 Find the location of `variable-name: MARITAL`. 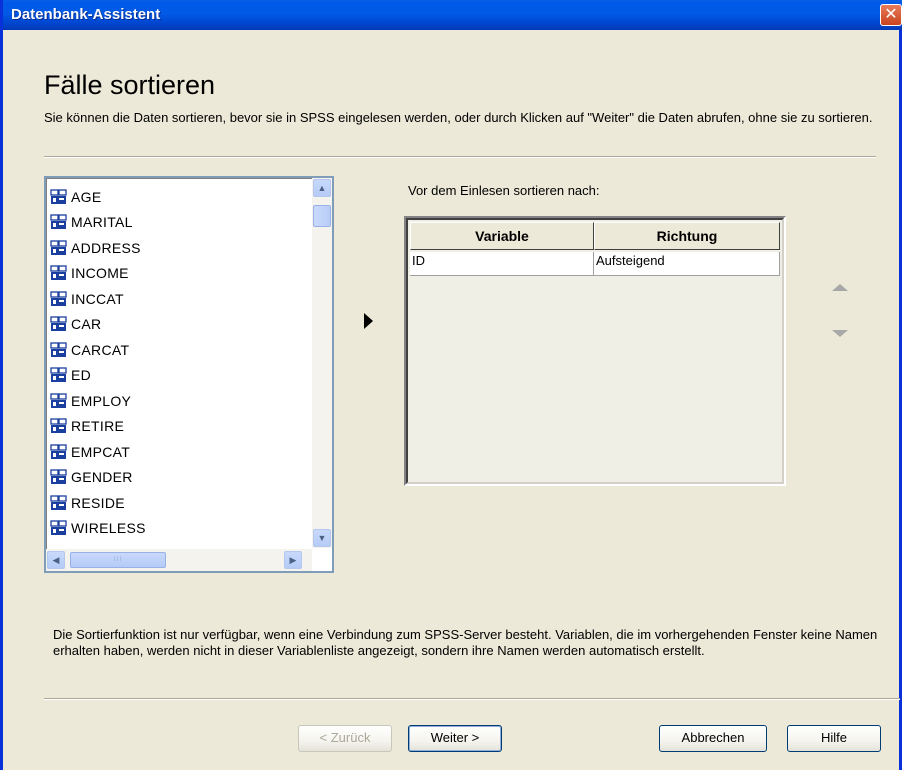

variable-name: MARITAL is located at coordinates (102, 222).